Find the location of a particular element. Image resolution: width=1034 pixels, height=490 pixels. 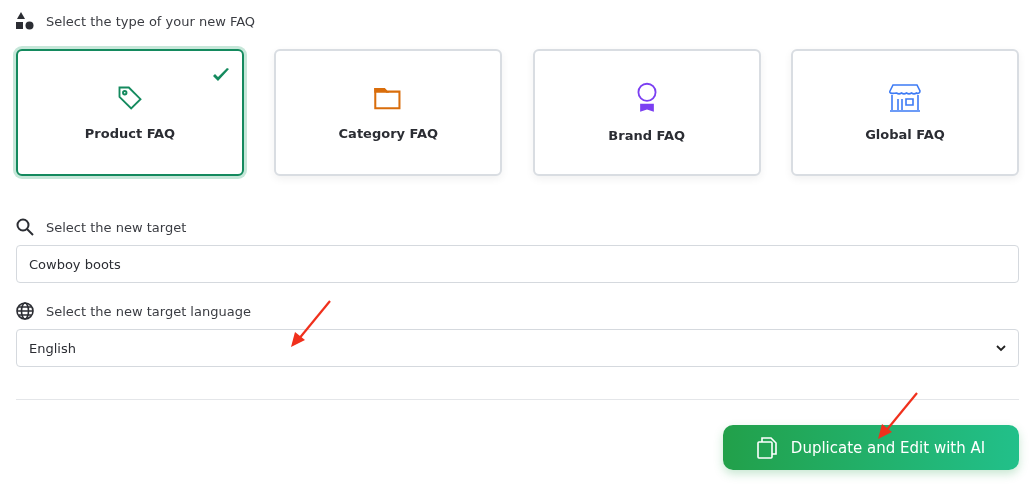

copy-icon is located at coordinates (766, 447).